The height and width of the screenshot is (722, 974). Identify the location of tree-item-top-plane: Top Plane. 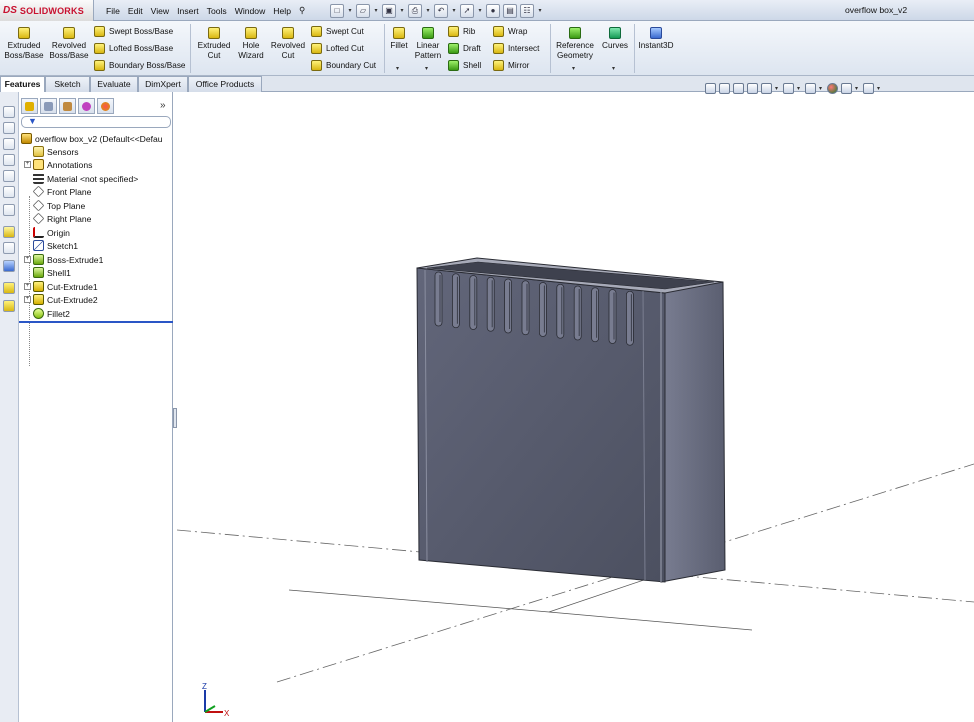
(54, 205).